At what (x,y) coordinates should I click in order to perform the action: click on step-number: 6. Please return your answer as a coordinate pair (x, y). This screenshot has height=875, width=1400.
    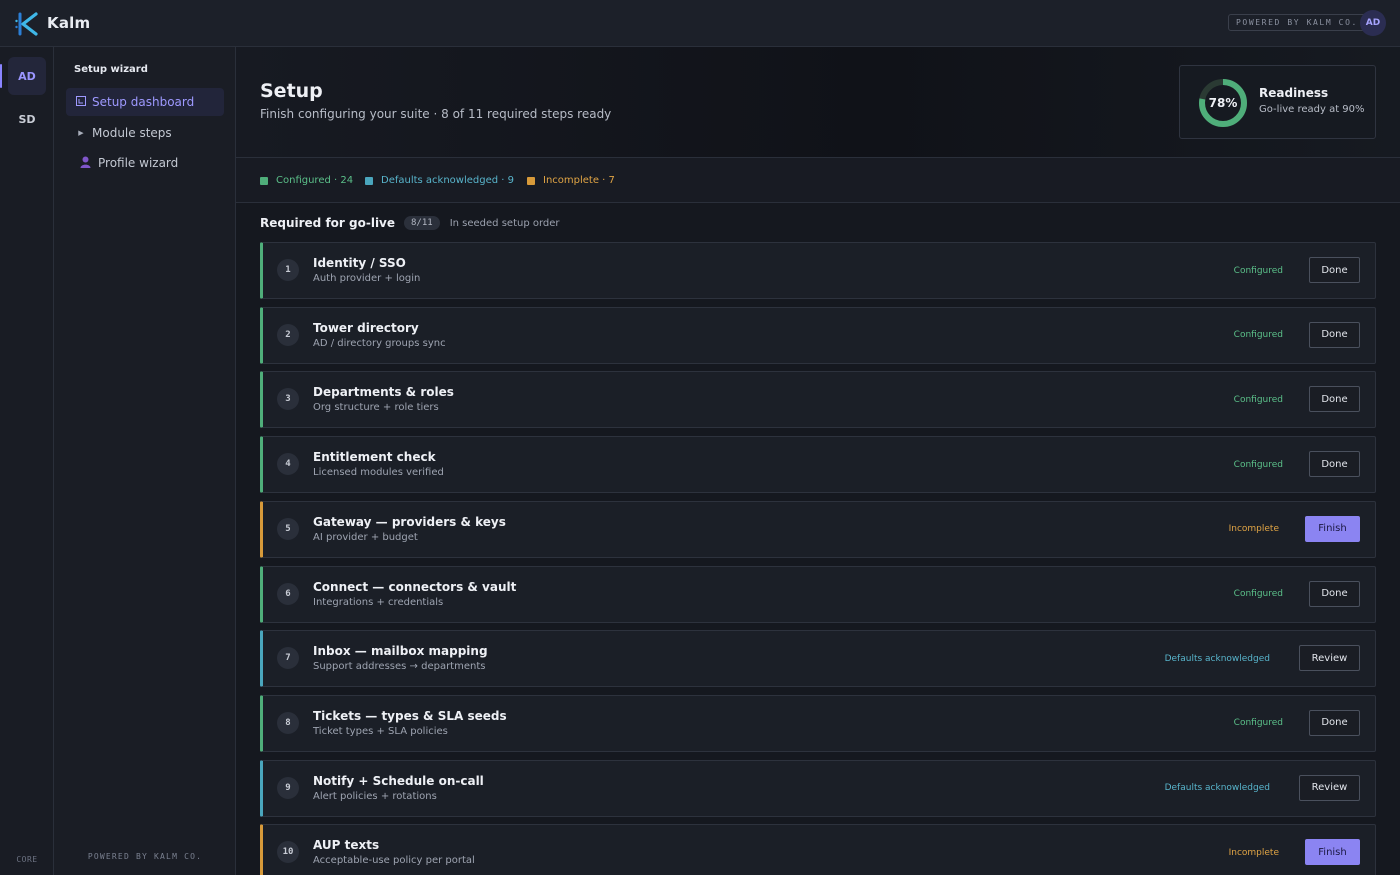
    Looking at the image, I should click on (288, 593).